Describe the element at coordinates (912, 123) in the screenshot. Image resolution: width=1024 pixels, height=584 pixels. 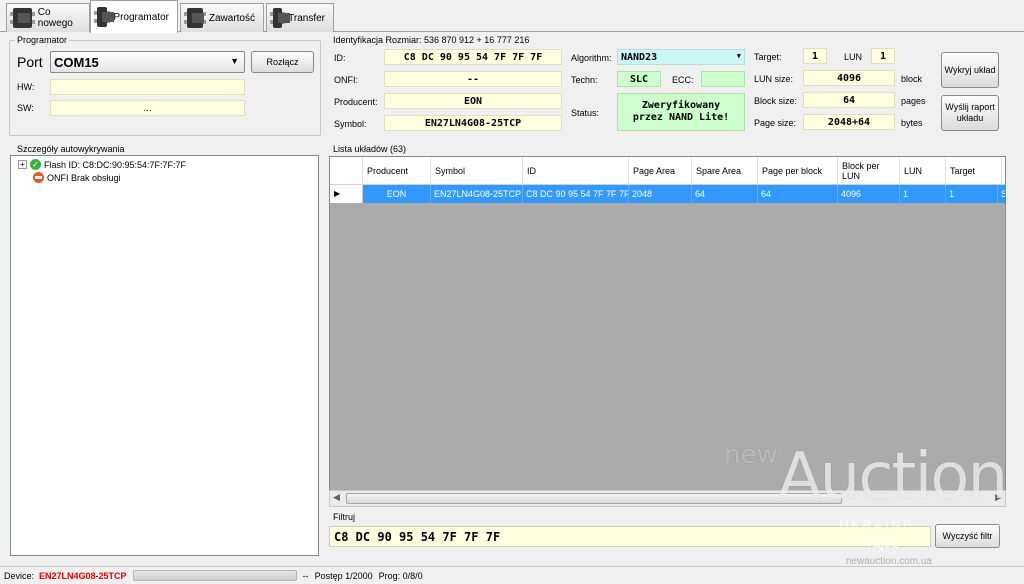
I see `page-size-unit: bytes` at that location.